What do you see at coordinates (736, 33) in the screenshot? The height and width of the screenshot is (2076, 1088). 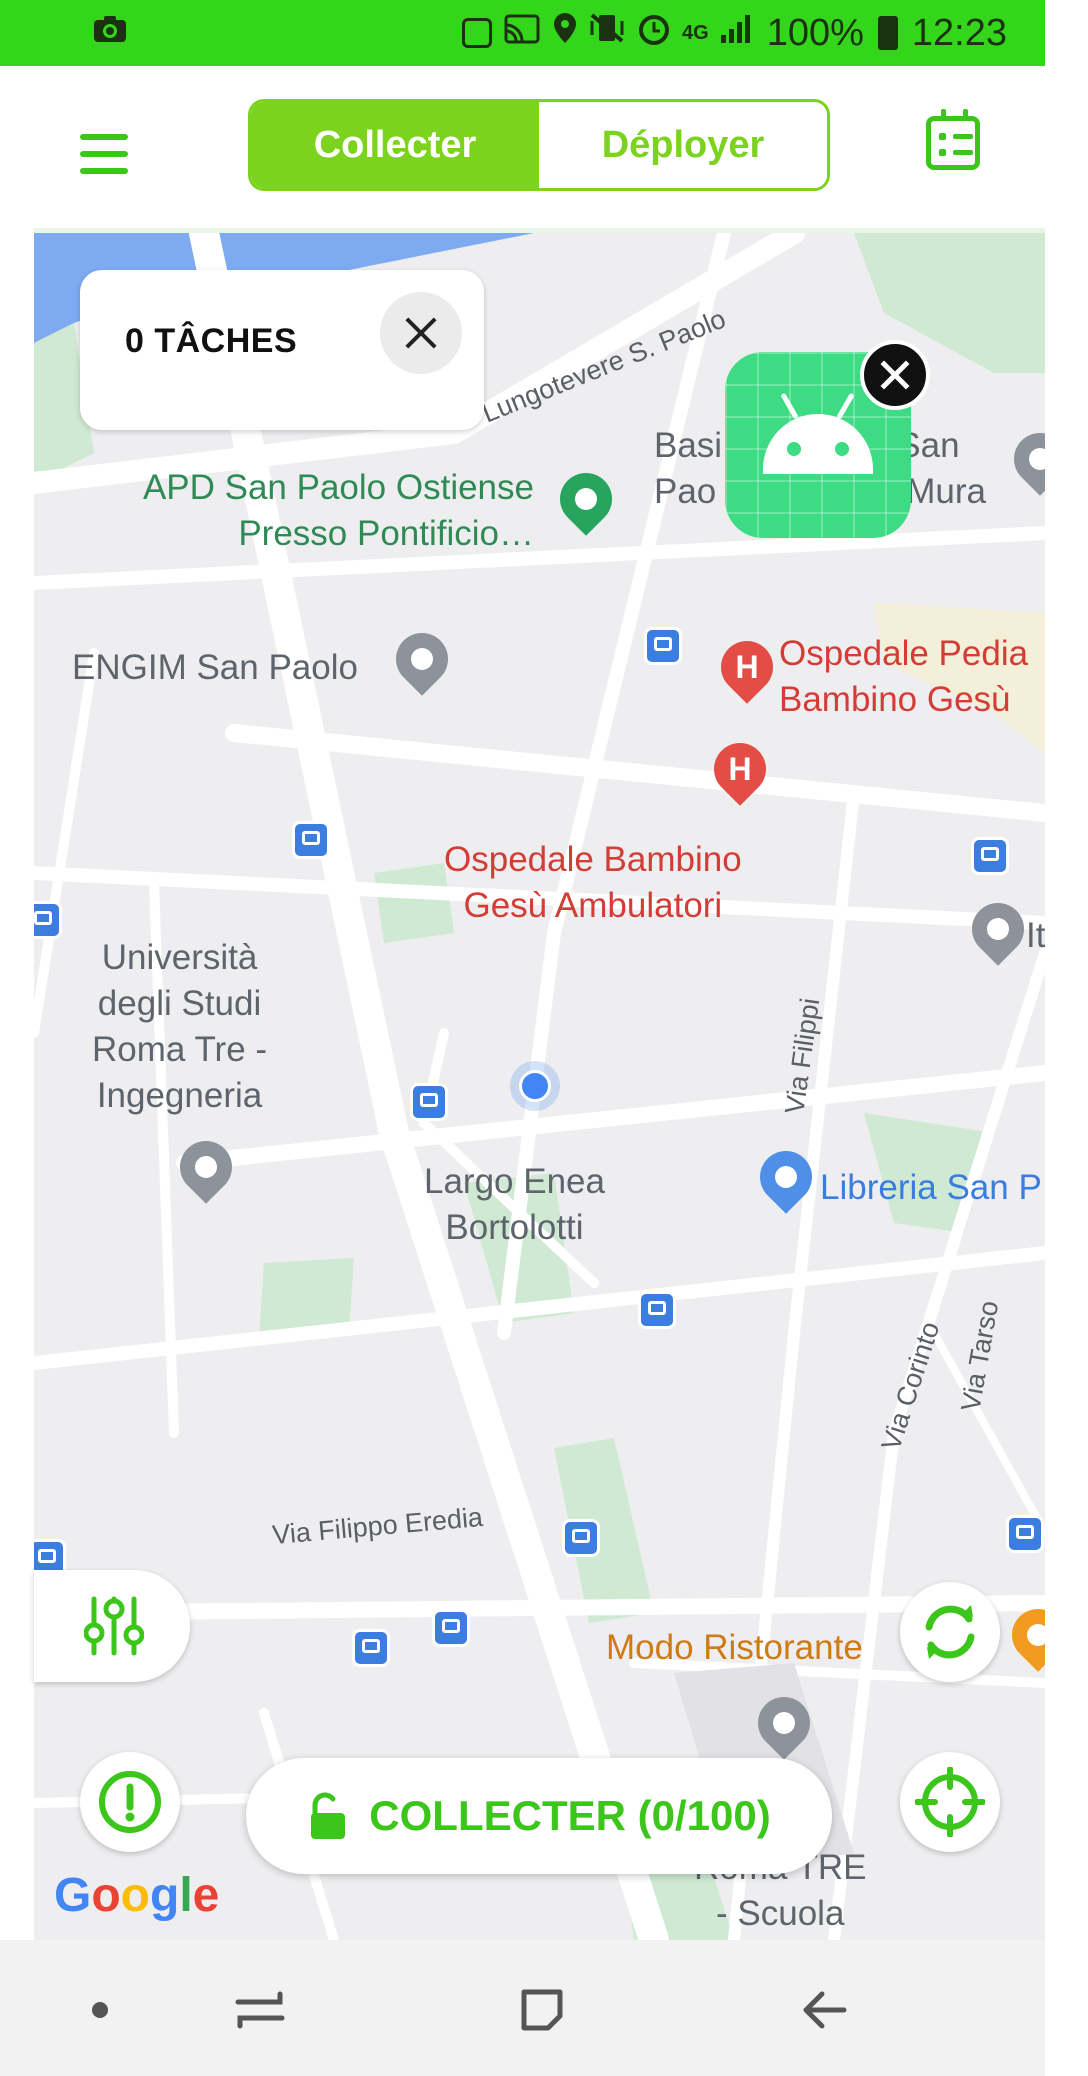 I see `signal-icon` at bounding box center [736, 33].